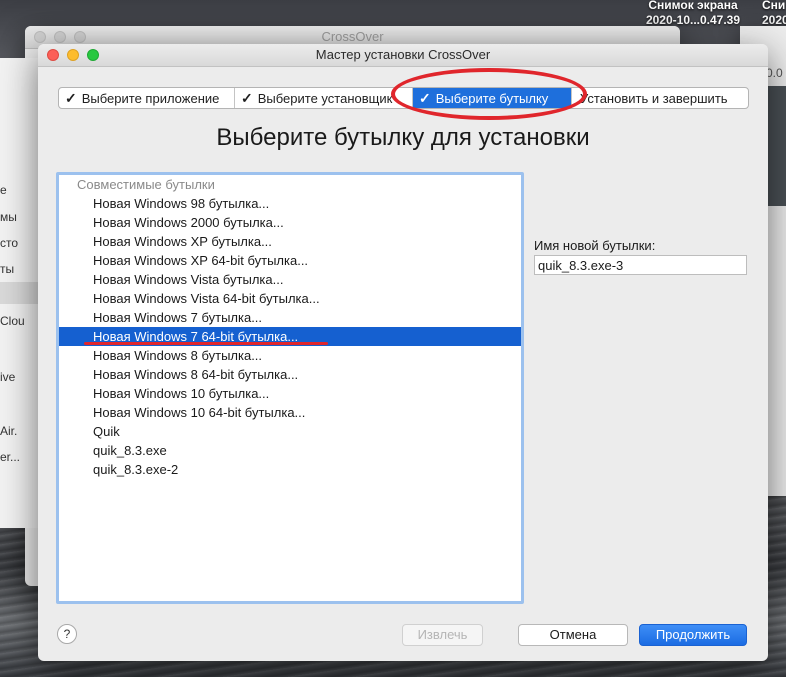 The image size is (786, 677). What do you see at coordinates (573, 635) in the screenshot?
I see `cancel-button: Отмена` at bounding box center [573, 635].